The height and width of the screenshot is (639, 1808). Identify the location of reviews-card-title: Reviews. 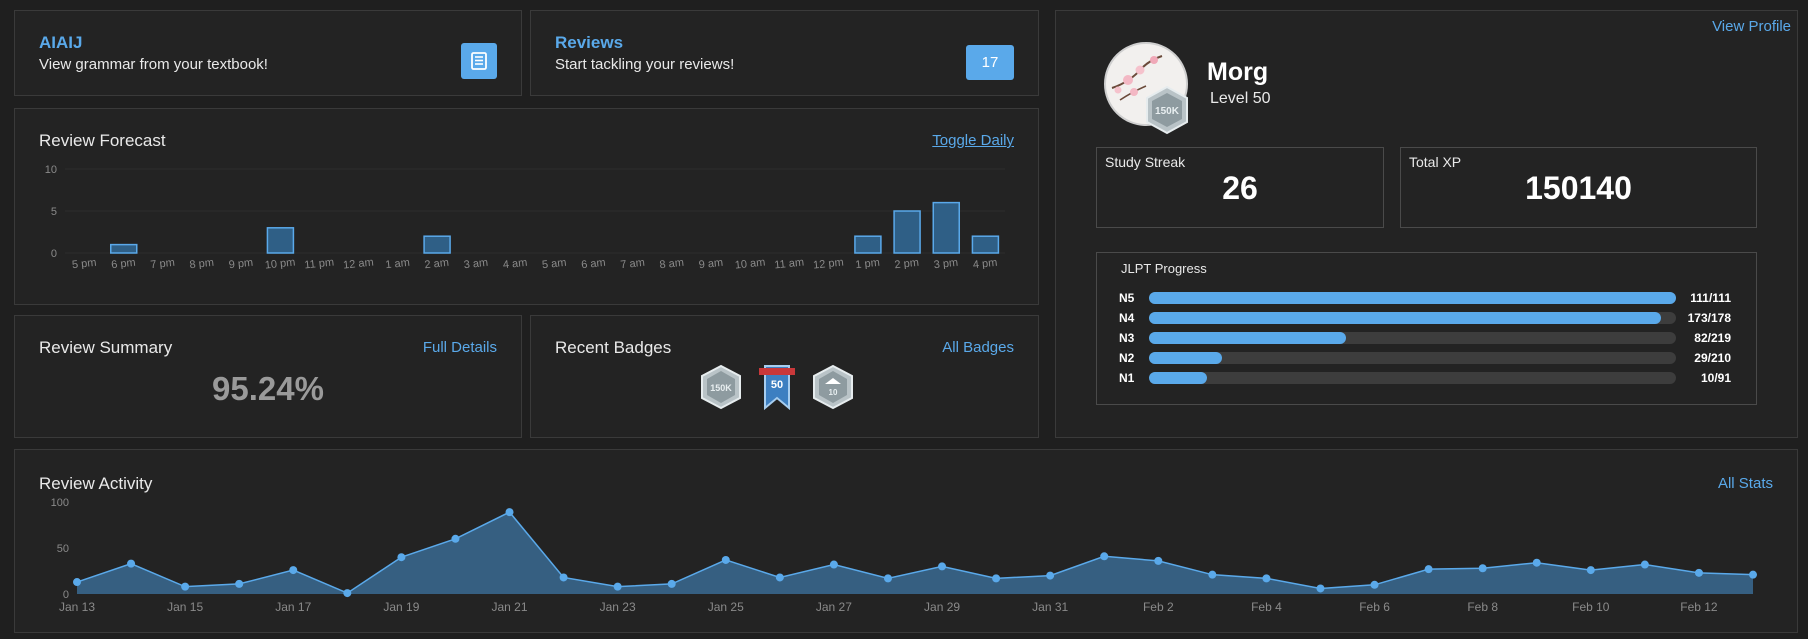
(589, 43).